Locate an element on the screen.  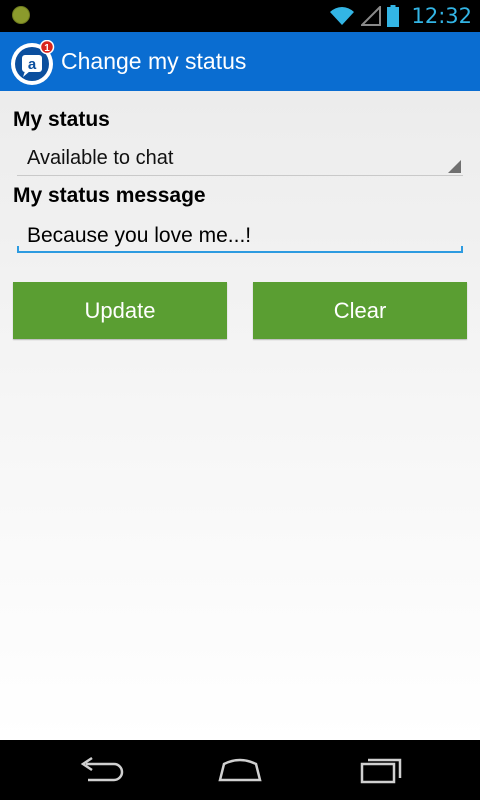
battery-icon is located at coordinates (393, 16).